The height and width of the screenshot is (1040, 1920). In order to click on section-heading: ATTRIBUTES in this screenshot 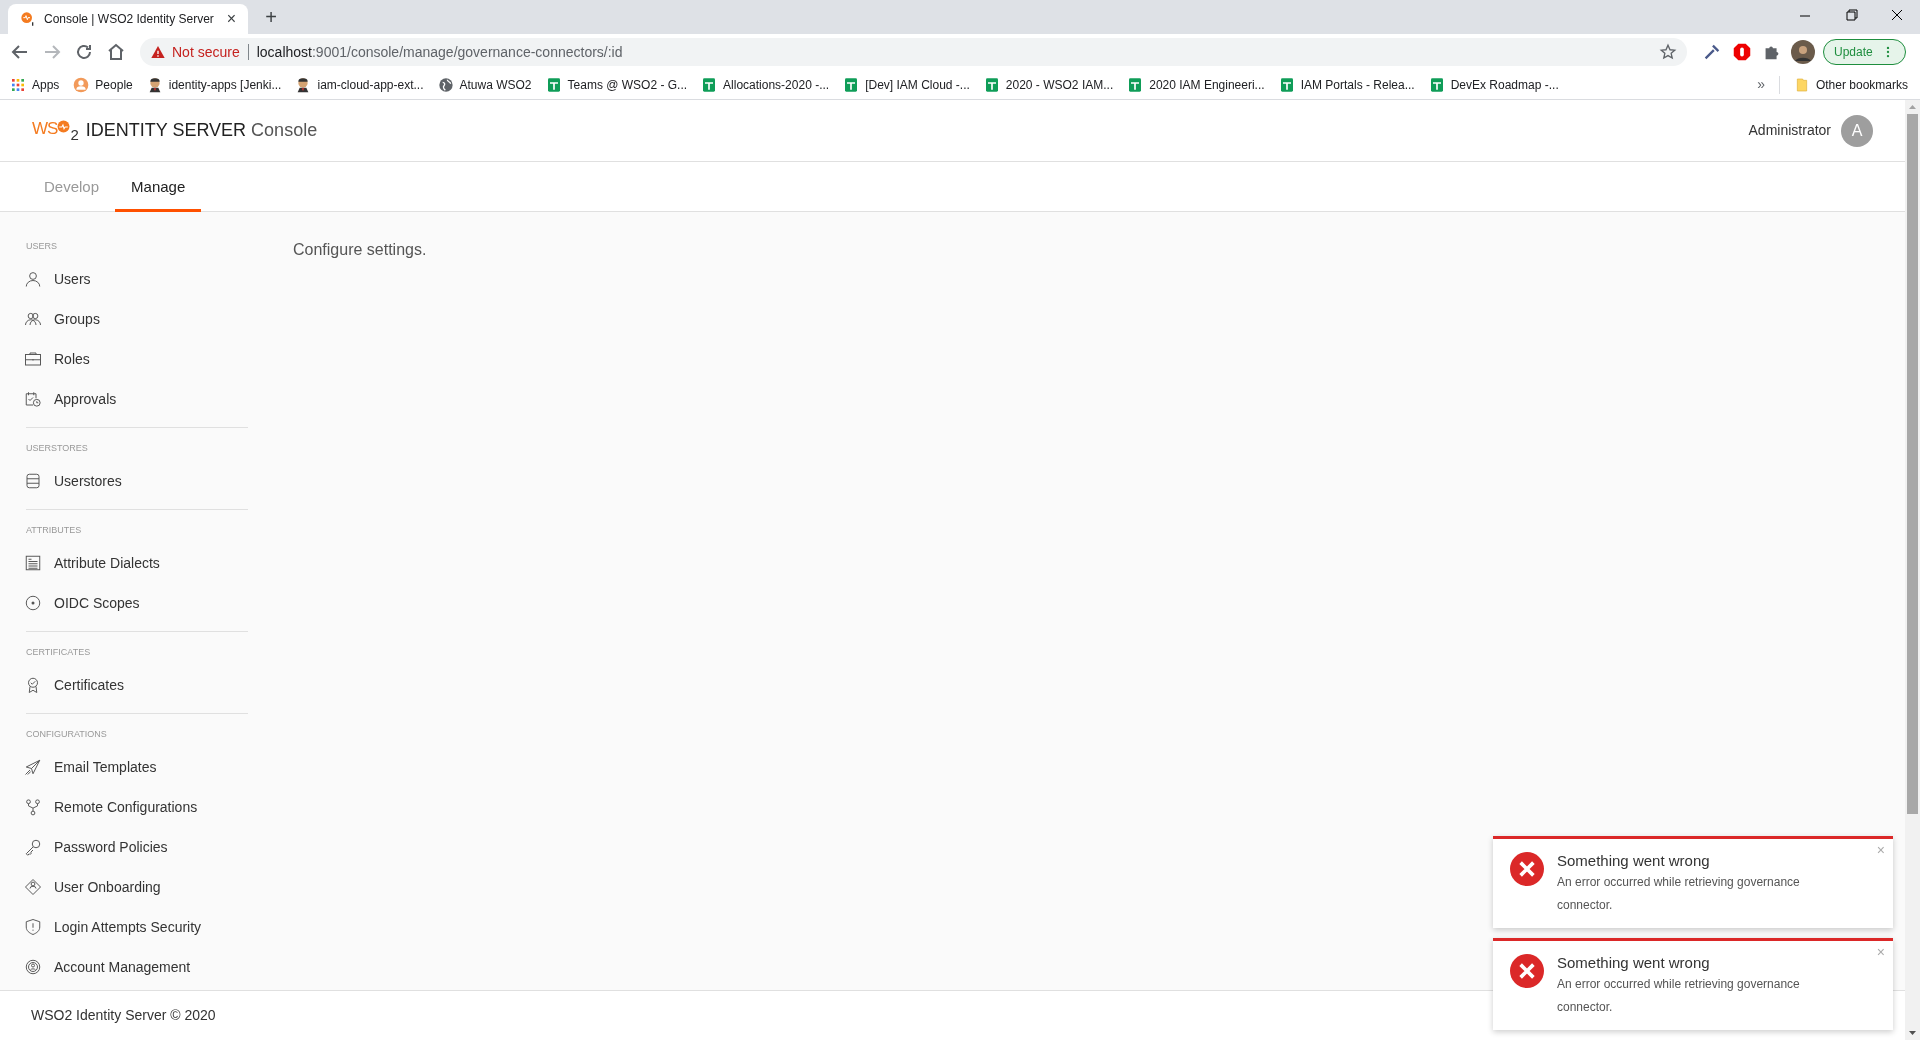, I will do `click(54, 530)`.